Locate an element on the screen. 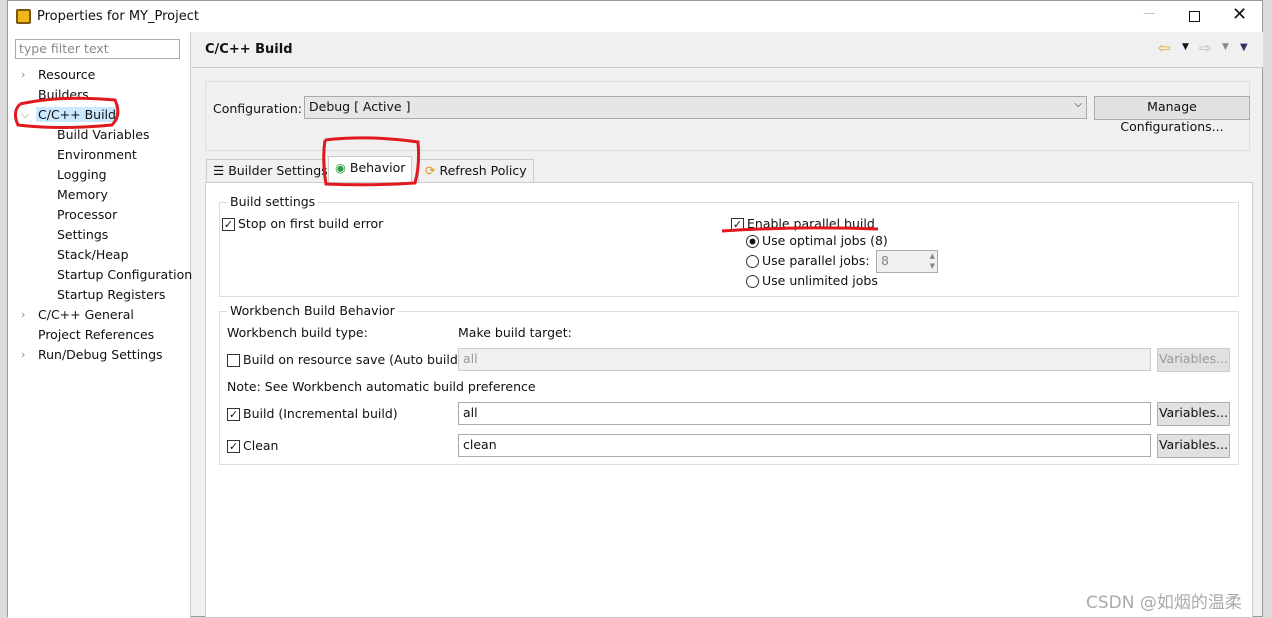  annotation-box-behavior is located at coordinates (371, 161).